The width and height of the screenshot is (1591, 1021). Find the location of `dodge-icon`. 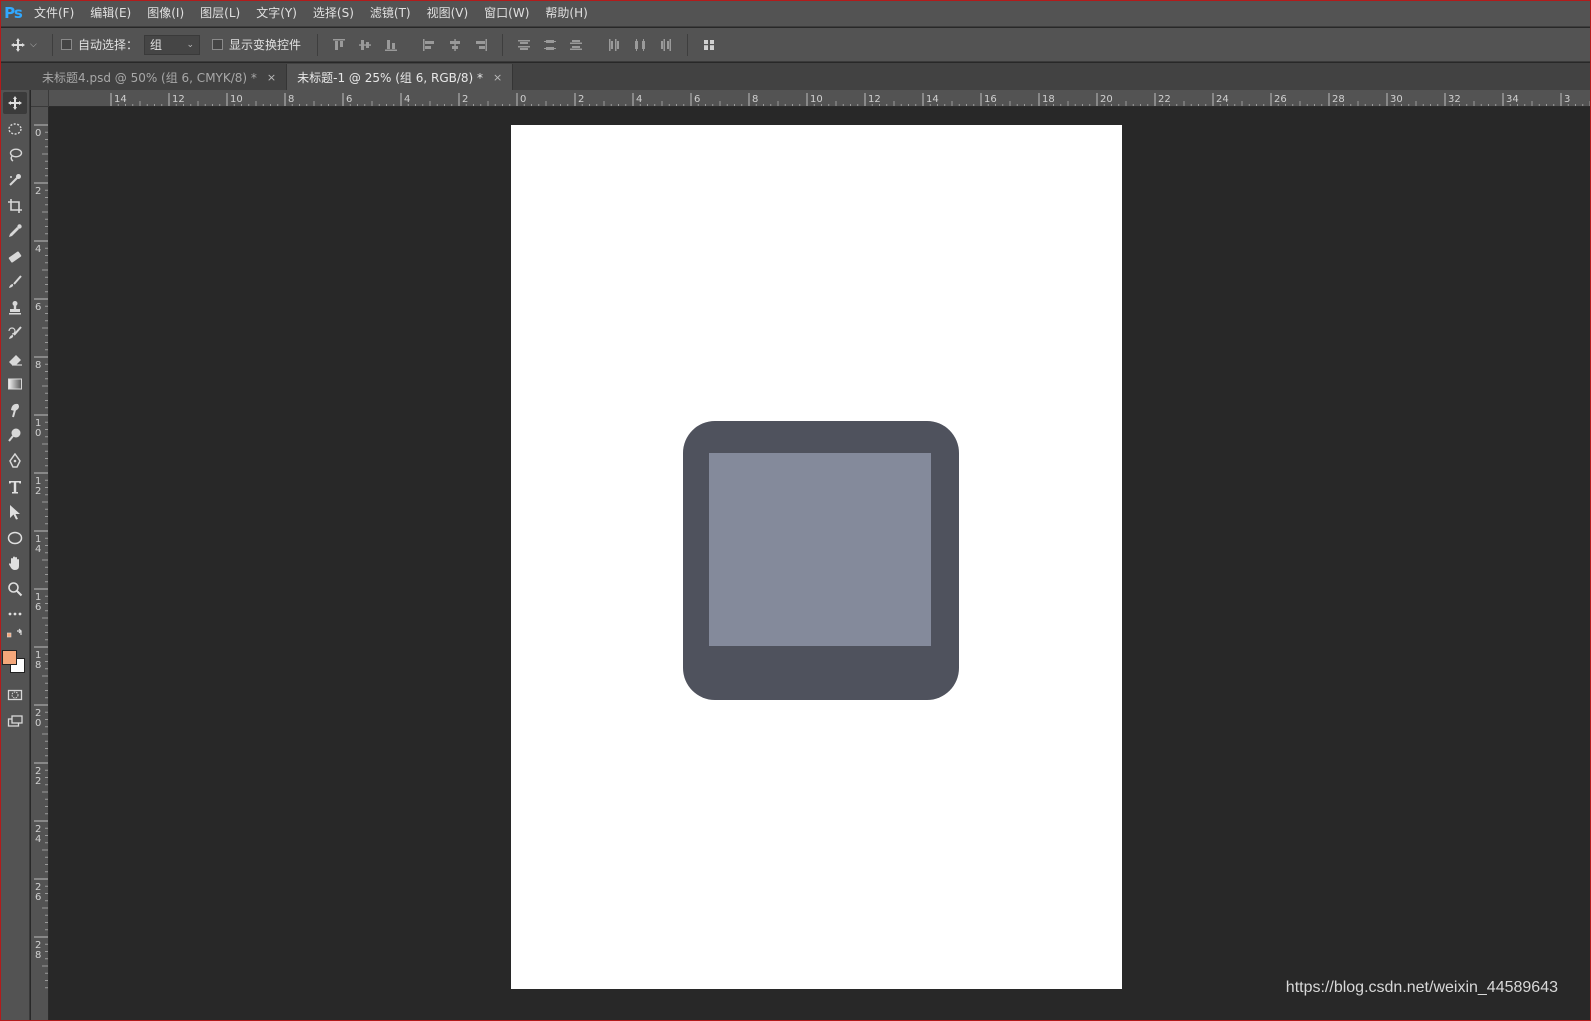

dodge-icon is located at coordinates (14, 435).